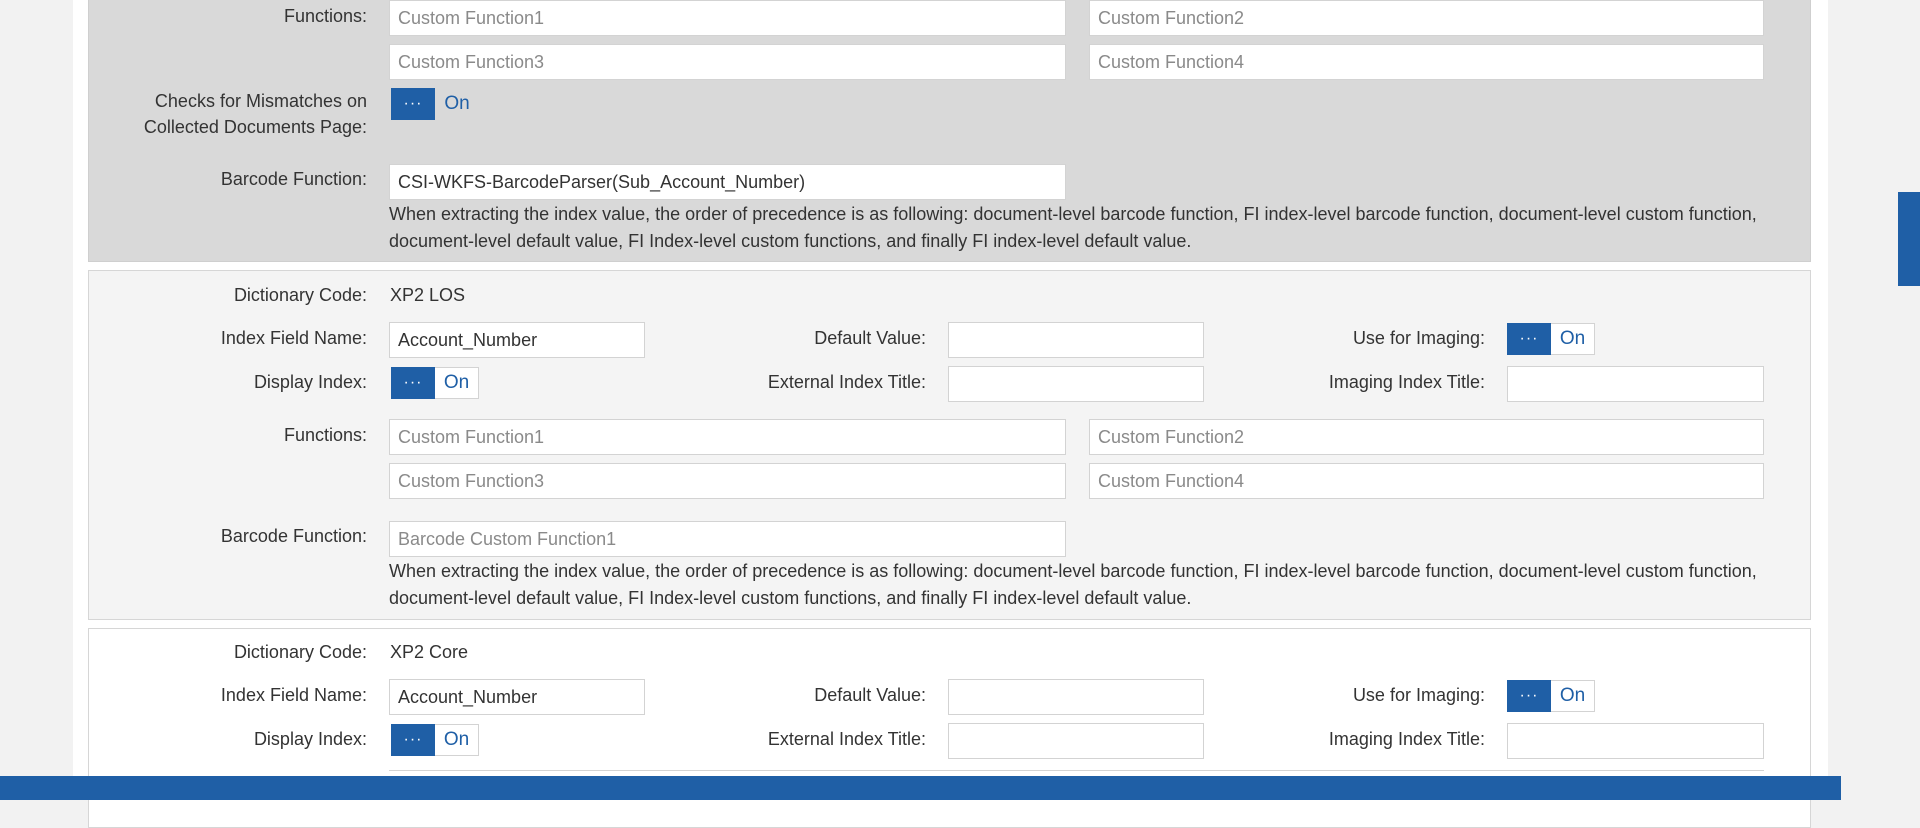 The height and width of the screenshot is (828, 1920). I want to click on mismatch-check-label-line2: Collected Documents Page:, so click(255, 127).